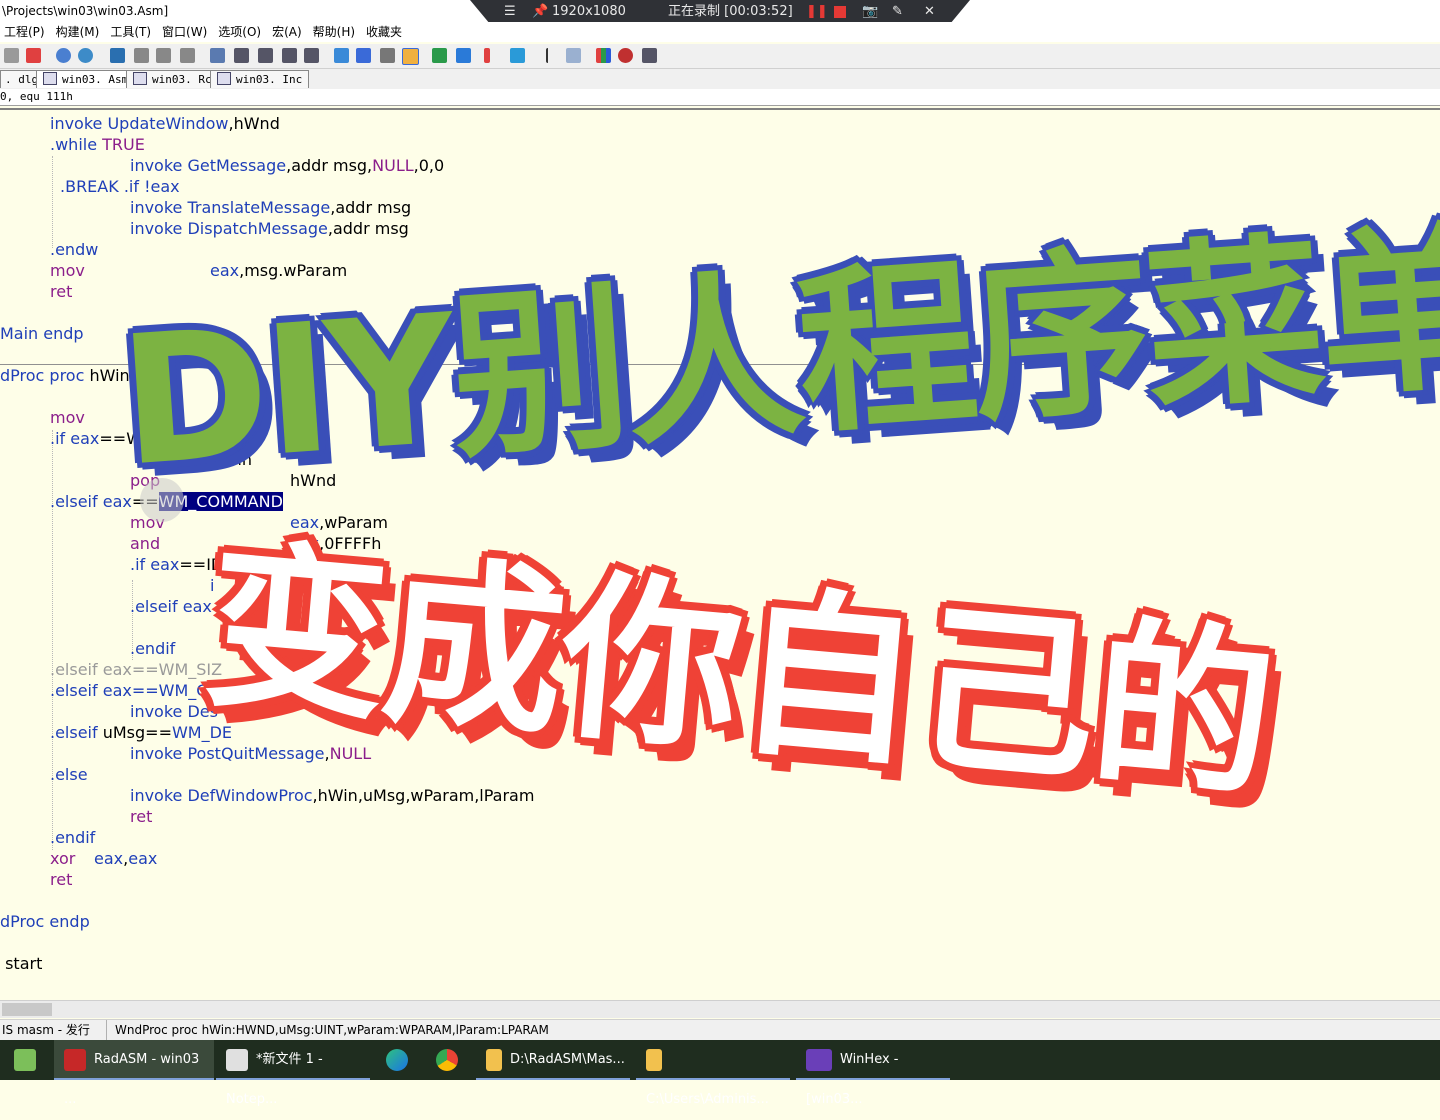  I want to click on notepad-icon, so click(237, 1059).